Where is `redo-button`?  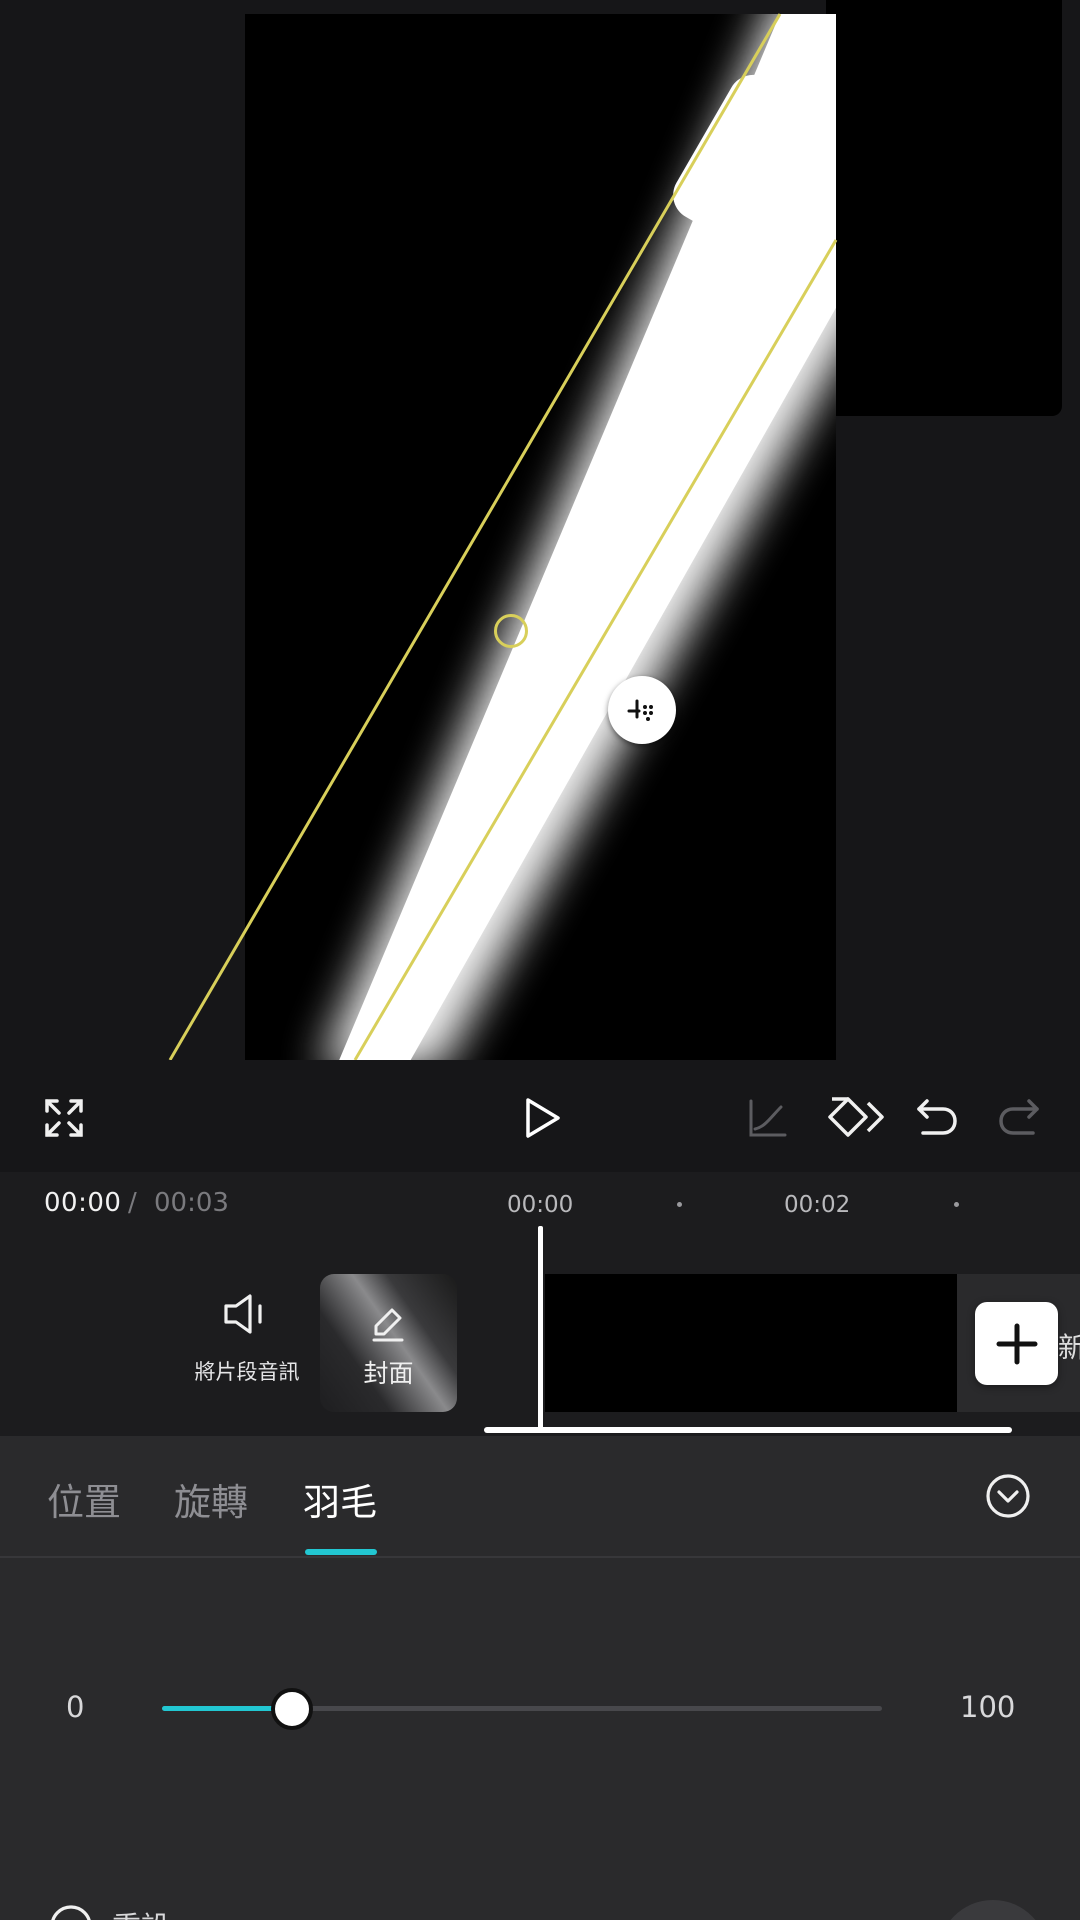 redo-button is located at coordinates (1019, 1117).